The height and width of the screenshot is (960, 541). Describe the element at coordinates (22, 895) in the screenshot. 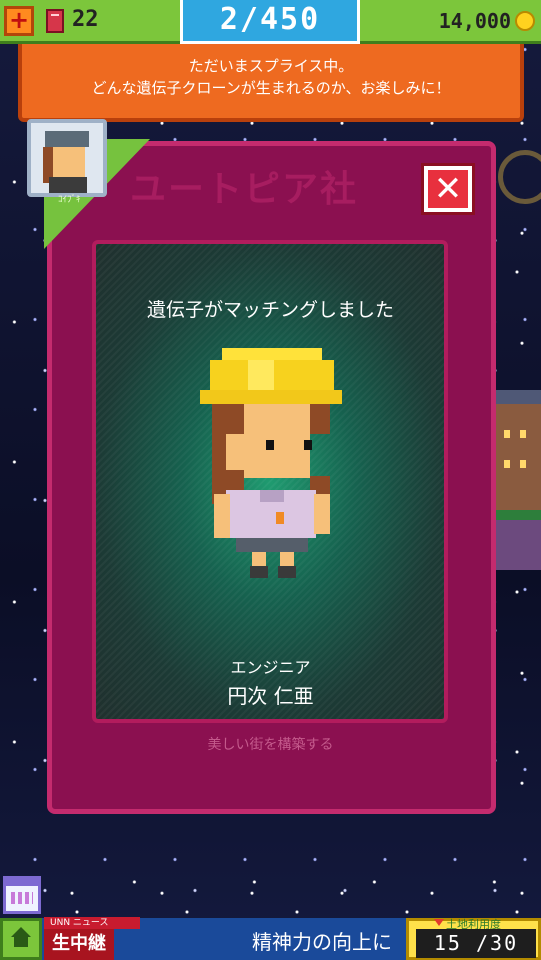

I see `calendar-icon` at that location.